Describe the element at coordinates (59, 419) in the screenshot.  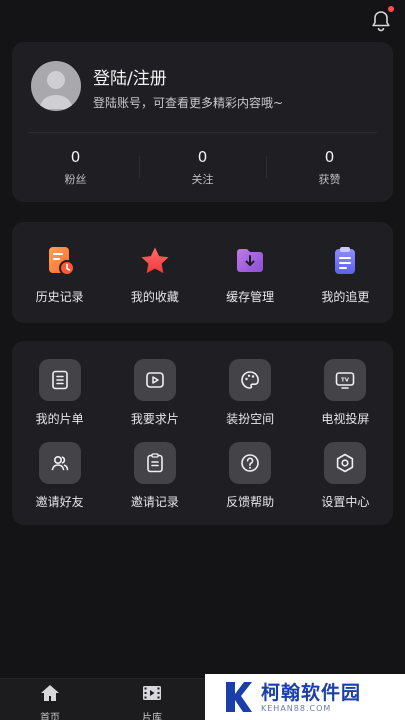
I see `my-playlist-label: 我的片单` at that location.